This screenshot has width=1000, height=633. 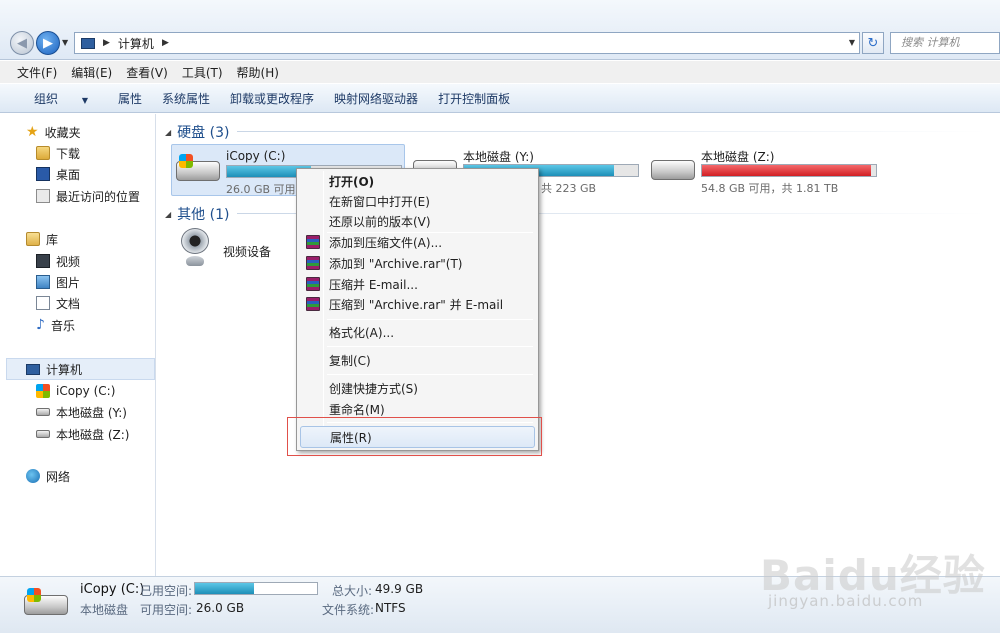 I want to click on forward-button: ▶, so click(x=48, y=43).